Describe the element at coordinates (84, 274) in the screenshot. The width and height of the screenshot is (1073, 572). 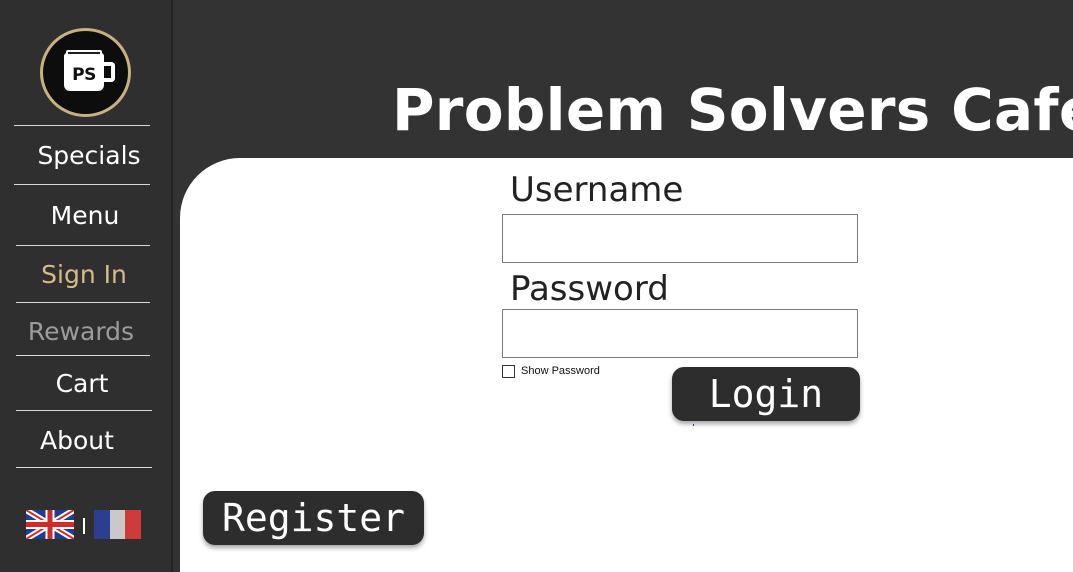
I see `sidebar-item-sign-in: Sign In` at that location.